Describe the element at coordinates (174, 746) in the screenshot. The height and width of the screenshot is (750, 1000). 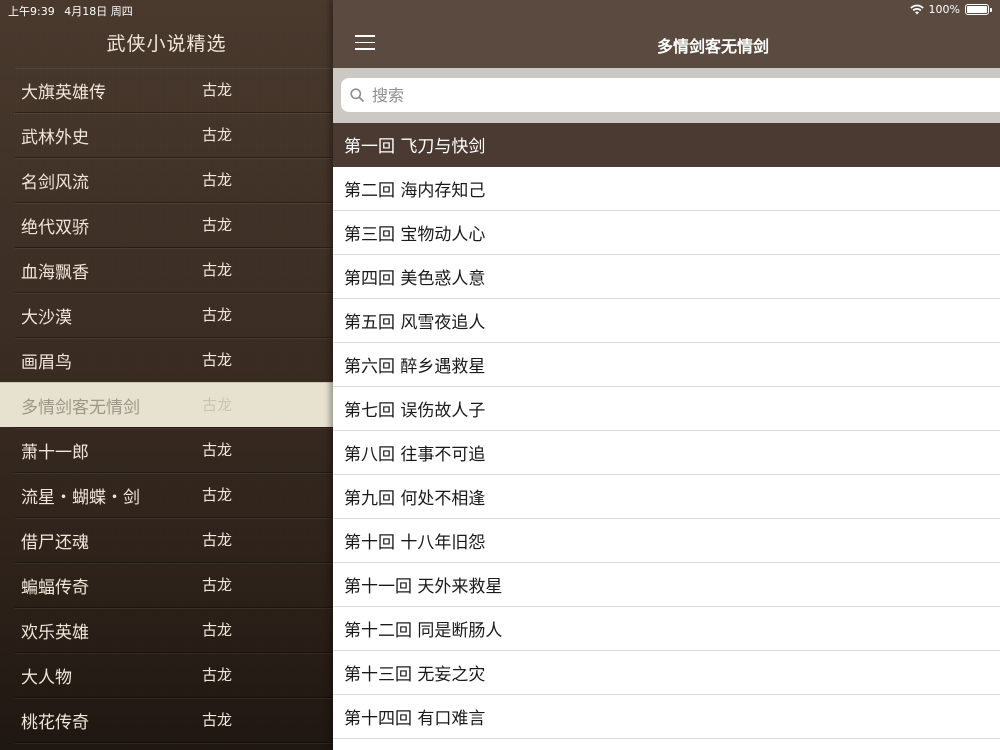
I see `book-list-item: 九月鹰飞古龙` at that location.